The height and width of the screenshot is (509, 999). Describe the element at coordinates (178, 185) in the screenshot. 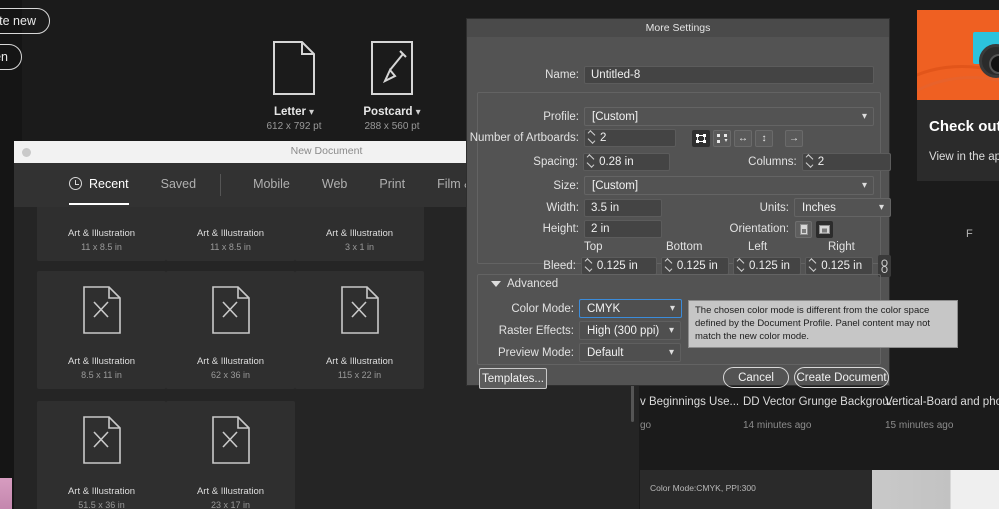

I see `tab-saved: Saved` at that location.